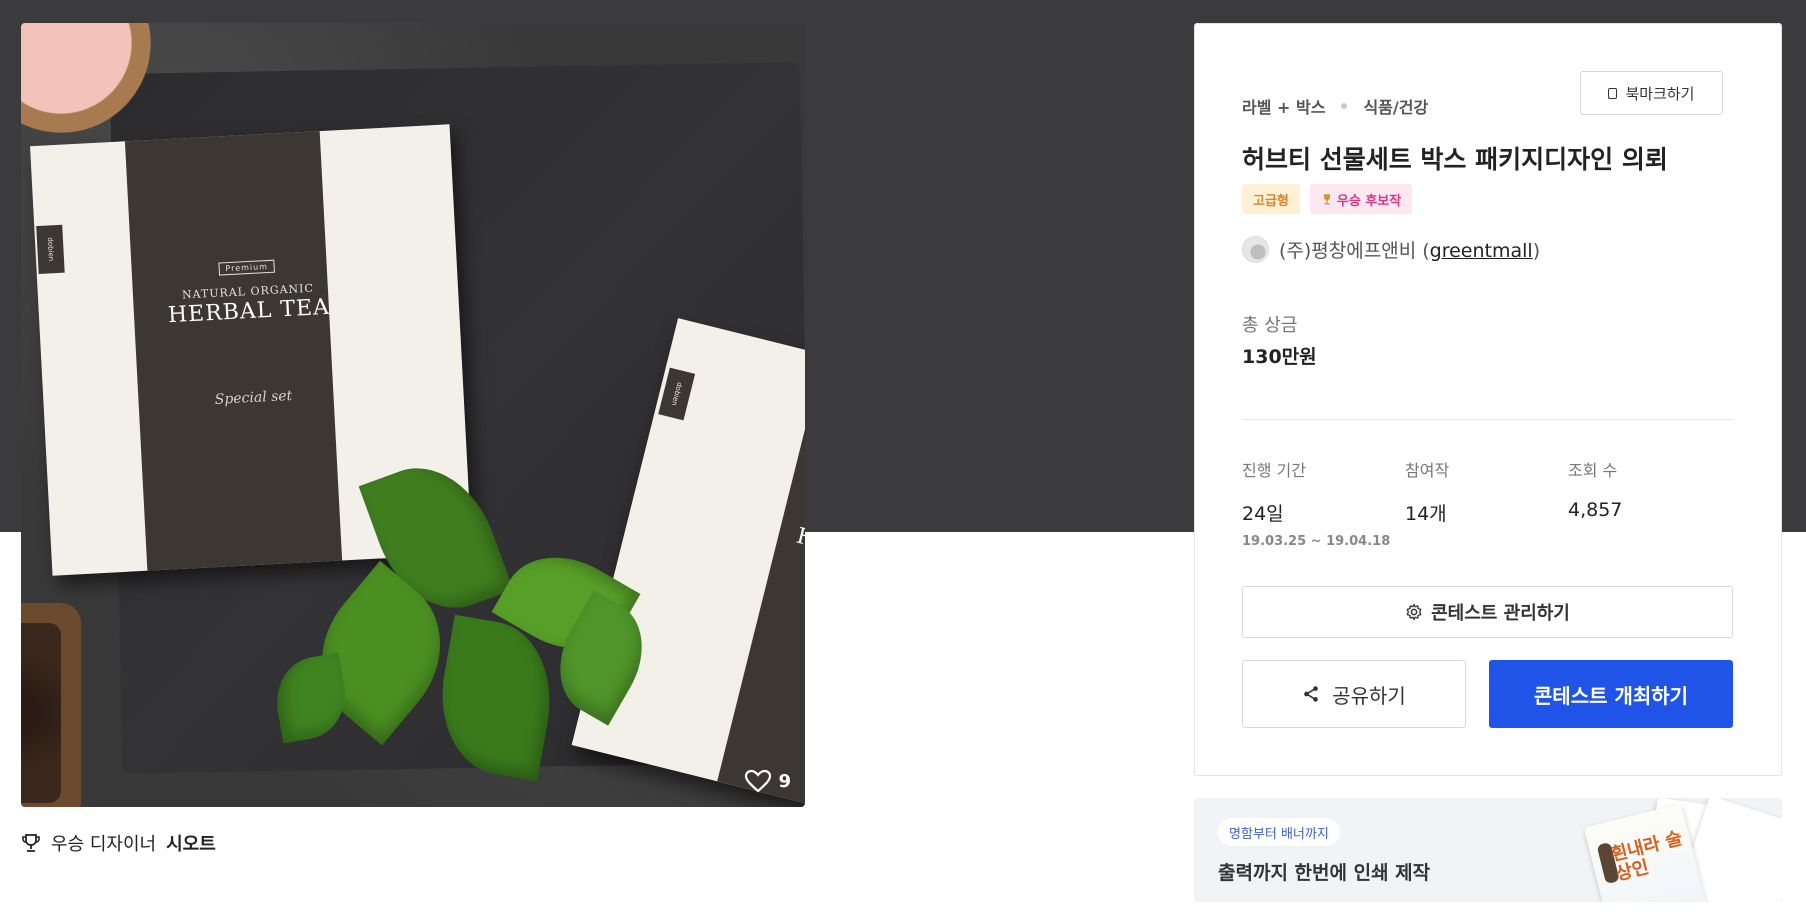 The image size is (1806, 917). I want to click on share-icon, so click(1311, 694).